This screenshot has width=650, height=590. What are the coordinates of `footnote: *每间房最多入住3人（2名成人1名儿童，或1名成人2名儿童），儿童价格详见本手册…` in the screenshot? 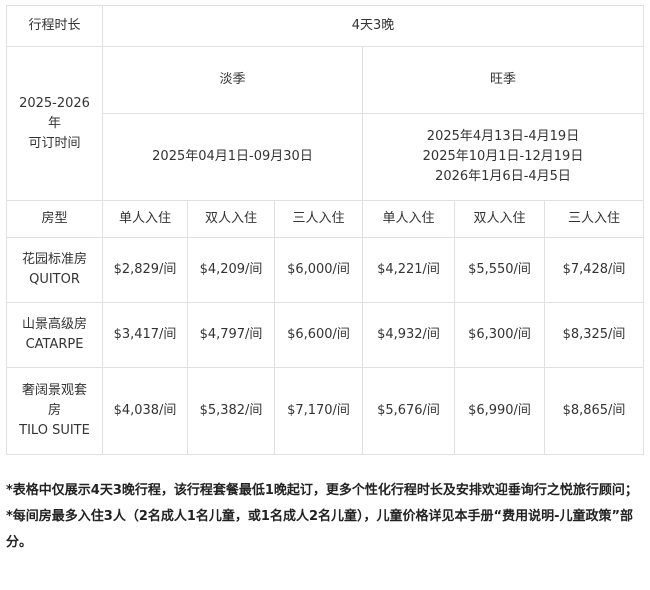 It's located at (320, 529).